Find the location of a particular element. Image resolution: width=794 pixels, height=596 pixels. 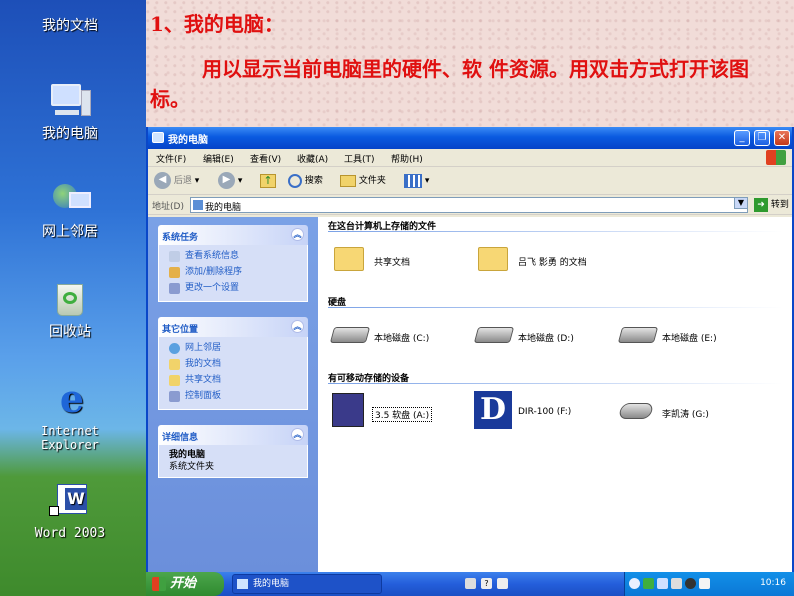

menu-tools: 工具(T) is located at coordinates (359, 158).